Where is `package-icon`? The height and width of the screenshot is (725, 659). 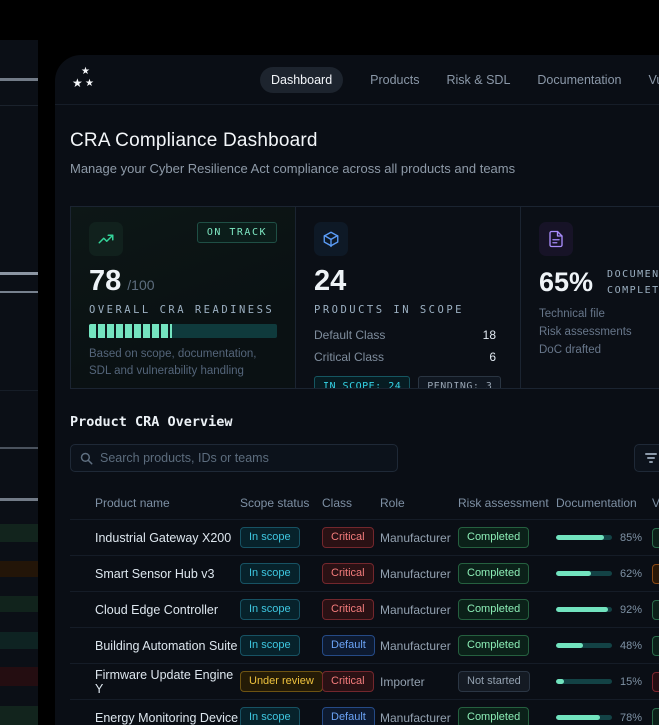 package-icon is located at coordinates (331, 239).